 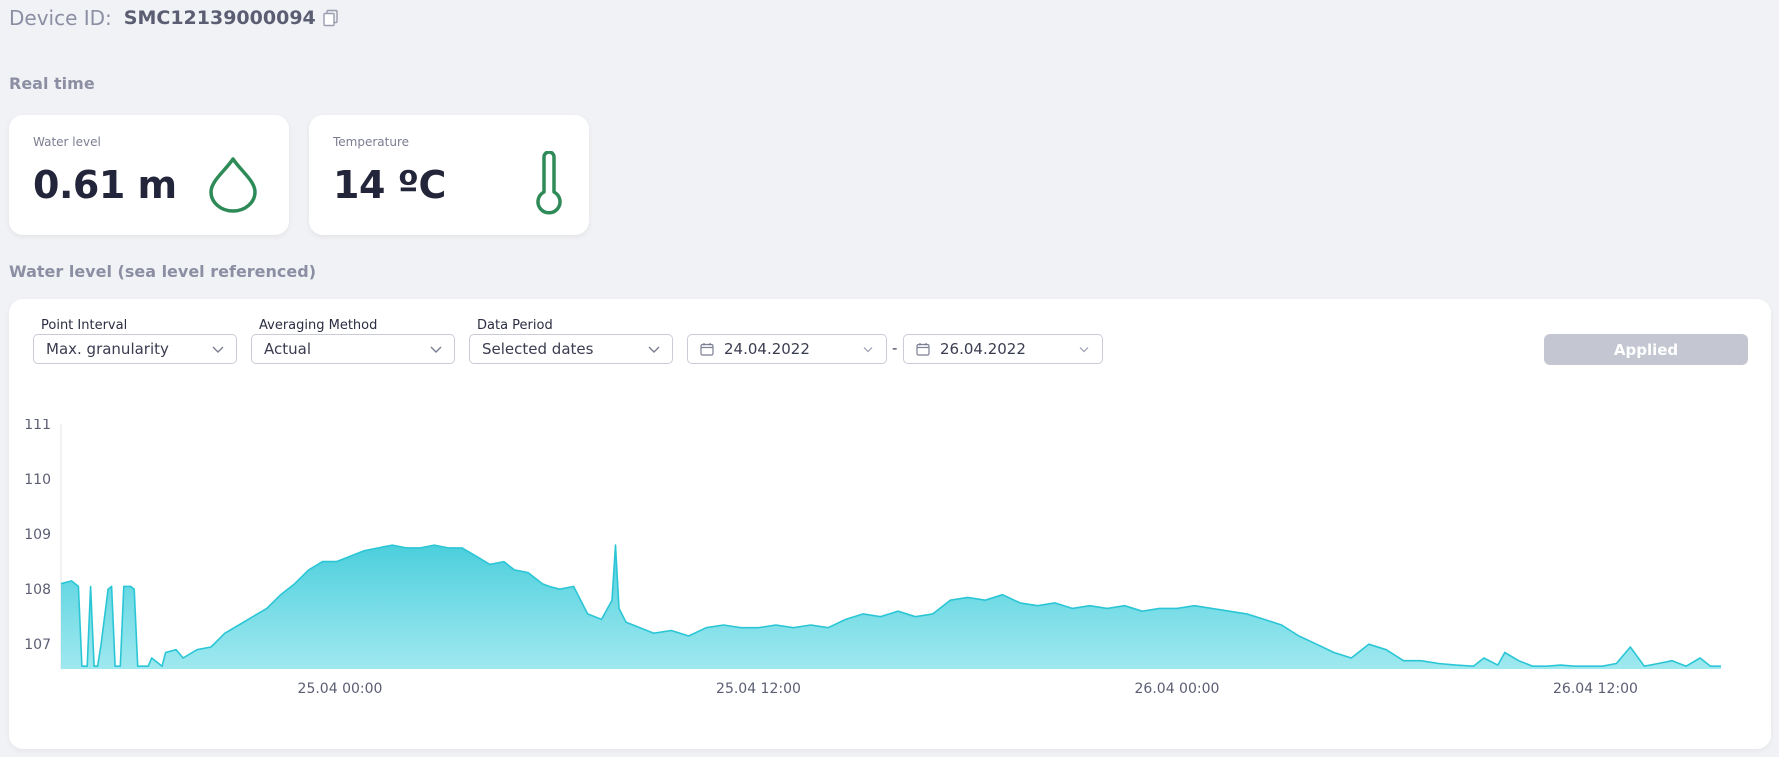 What do you see at coordinates (549, 183) in the screenshot?
I see `thermometer-icon` at bounding box center [549, 183].